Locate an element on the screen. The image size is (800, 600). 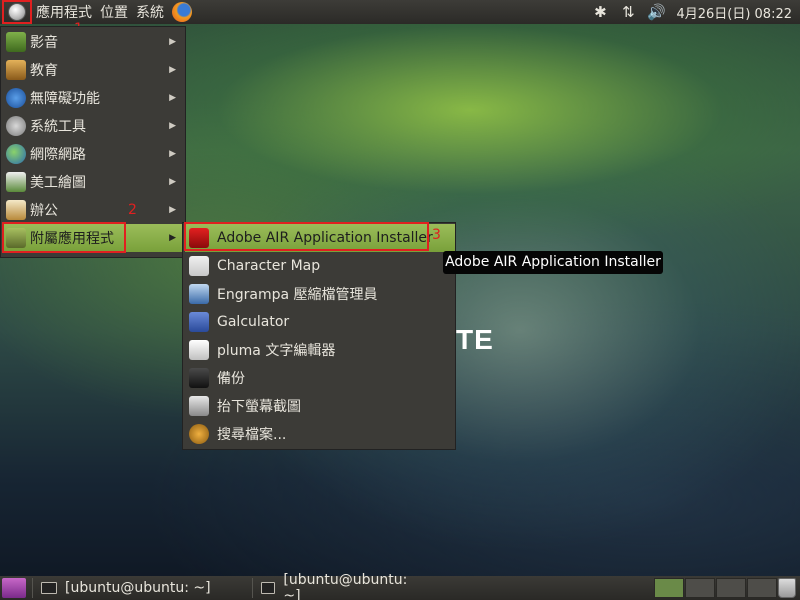
bottom-panel: [ubuntu@ubuntu: ~] [ubuntu@ubuntu: ~] is located at coordinates (400, 586).